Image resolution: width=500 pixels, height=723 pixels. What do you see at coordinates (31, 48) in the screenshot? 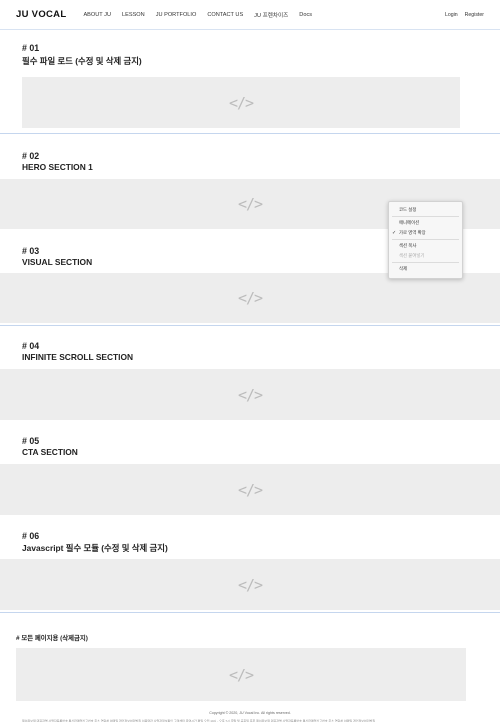
I see `section-number: # 01` at bounding box center [31, 48].